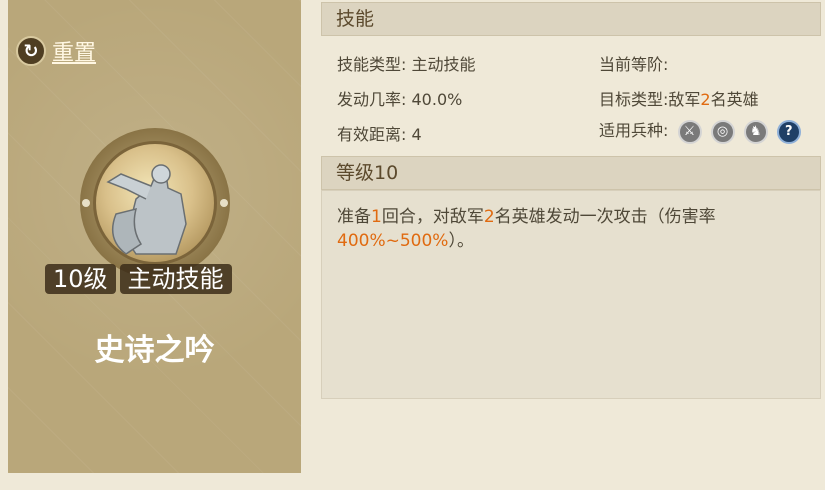 This screenshot has width=825, height=490. I want to click on hero-tags: 10级 主动技能, so click(138, 279).